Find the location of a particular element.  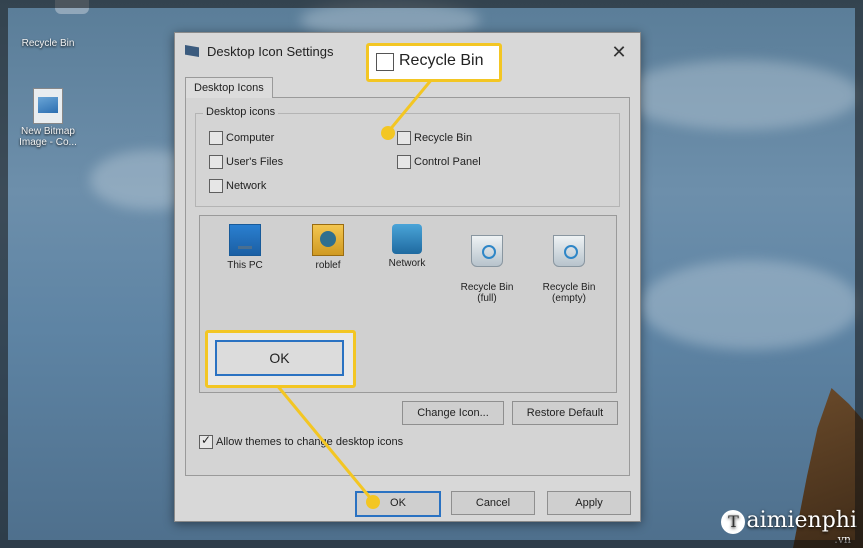

checkbox-users-files: User's Files is located at coordinates (246, 162).